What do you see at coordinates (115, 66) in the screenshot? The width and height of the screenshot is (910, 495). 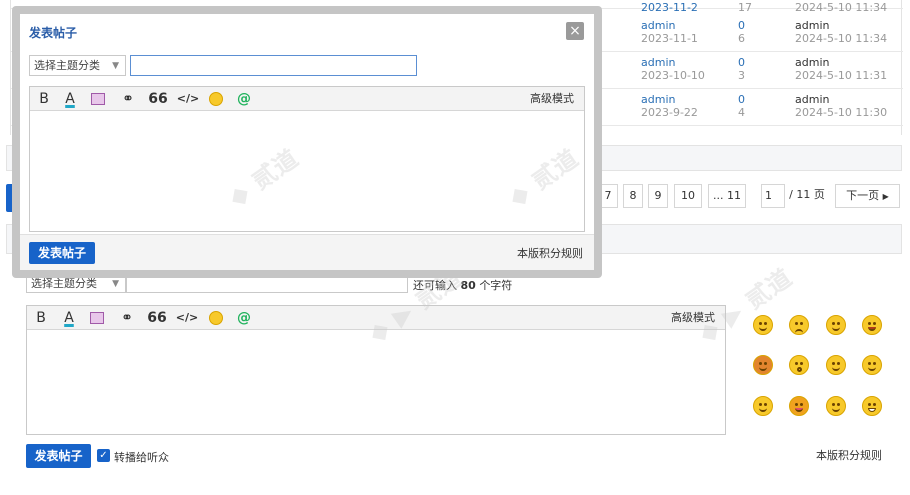 I see `chevron-down-icon: ▼` at bounding box center [115, 66].